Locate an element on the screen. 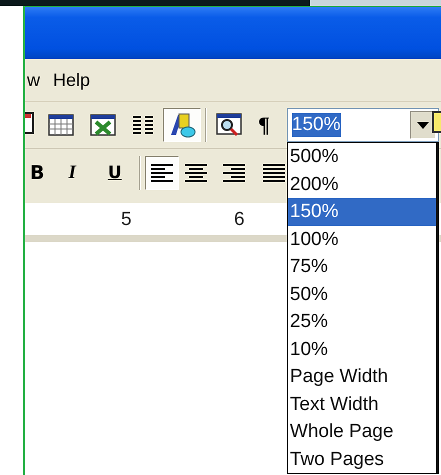 This screenshot has width=441, height=475. toolbar-icon is located at coordinates (30, 122).